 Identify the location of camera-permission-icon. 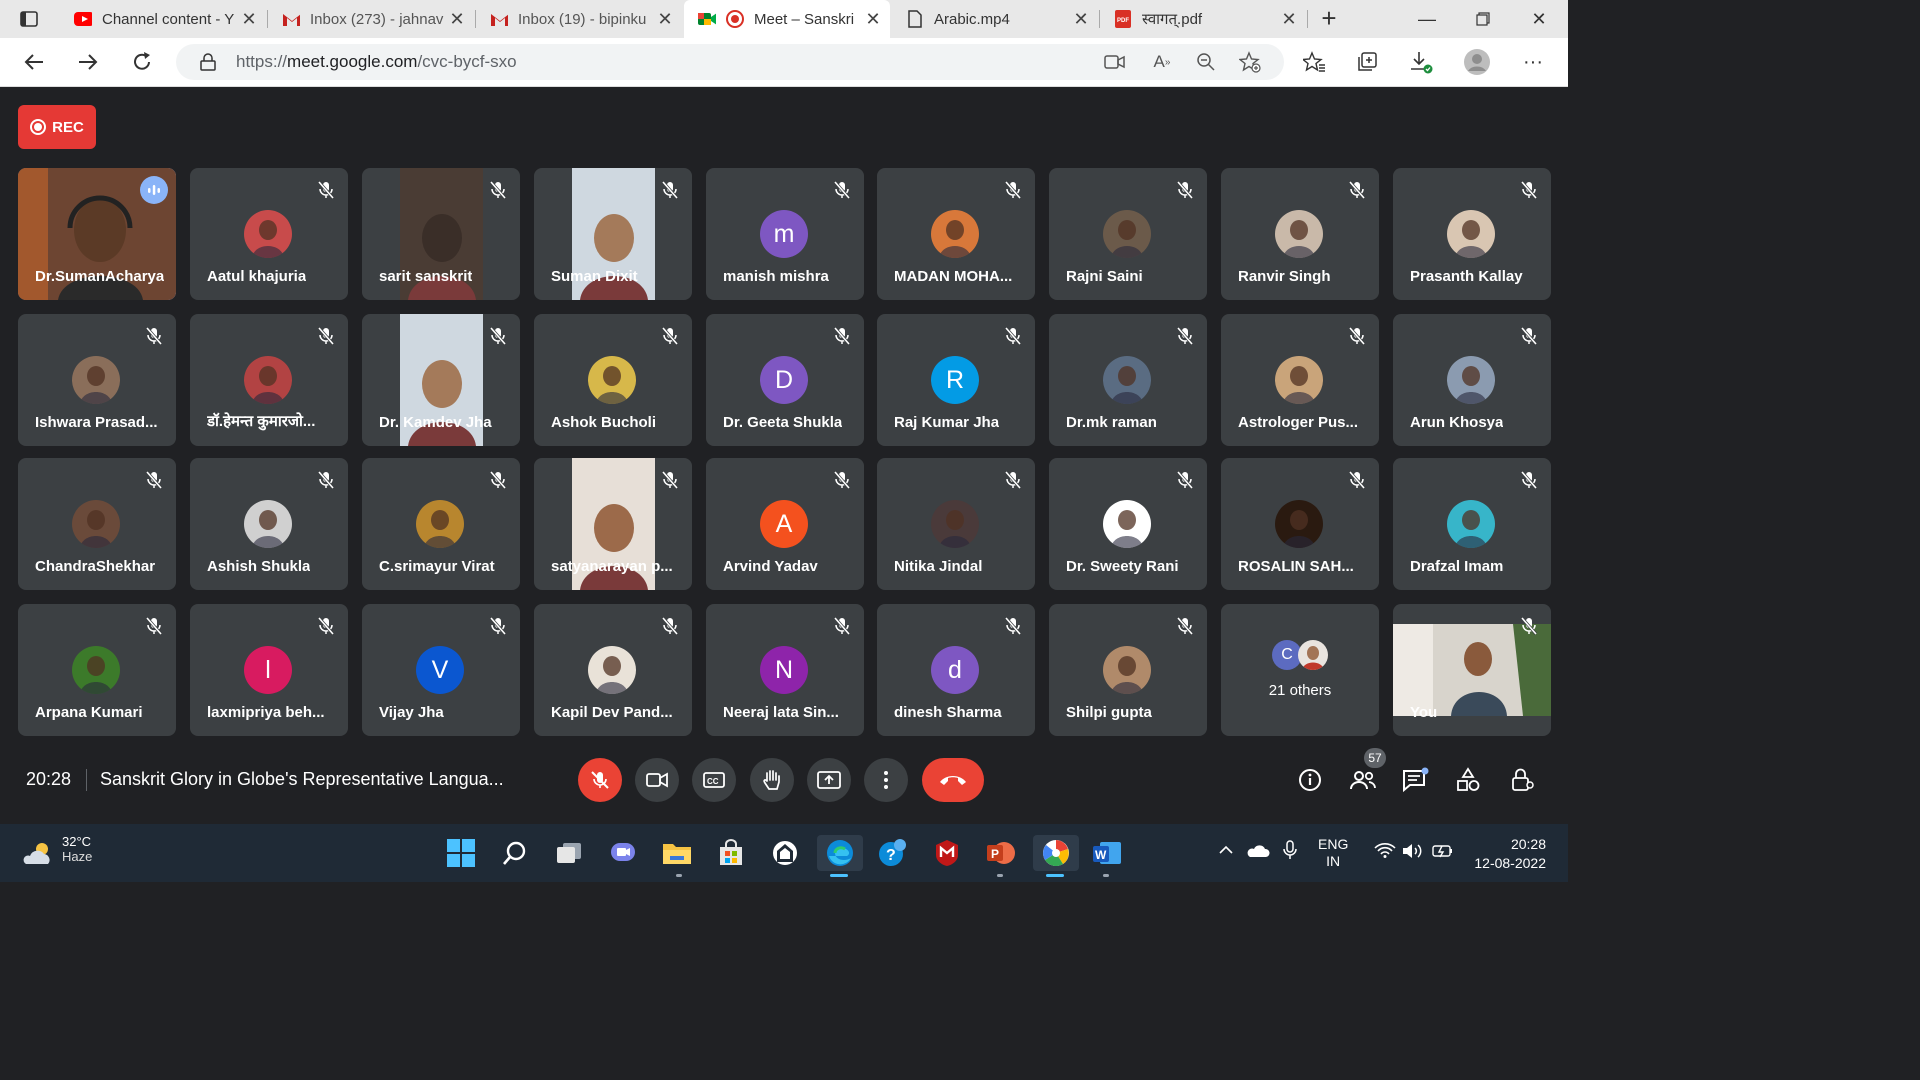
(1115, 62).